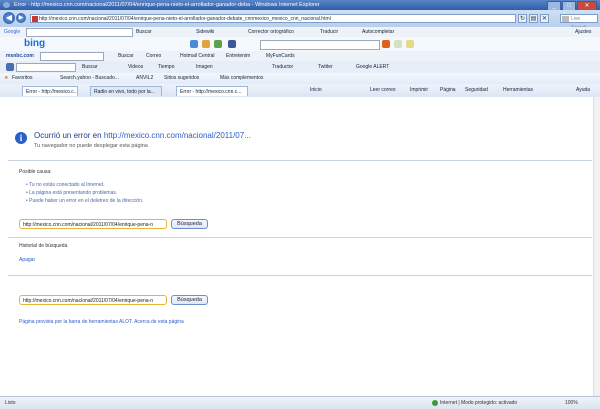  Describe the element at coordinates (205, 32) in the screenshot. I see `google-item-sidewiki: Sidewiki` at that location.